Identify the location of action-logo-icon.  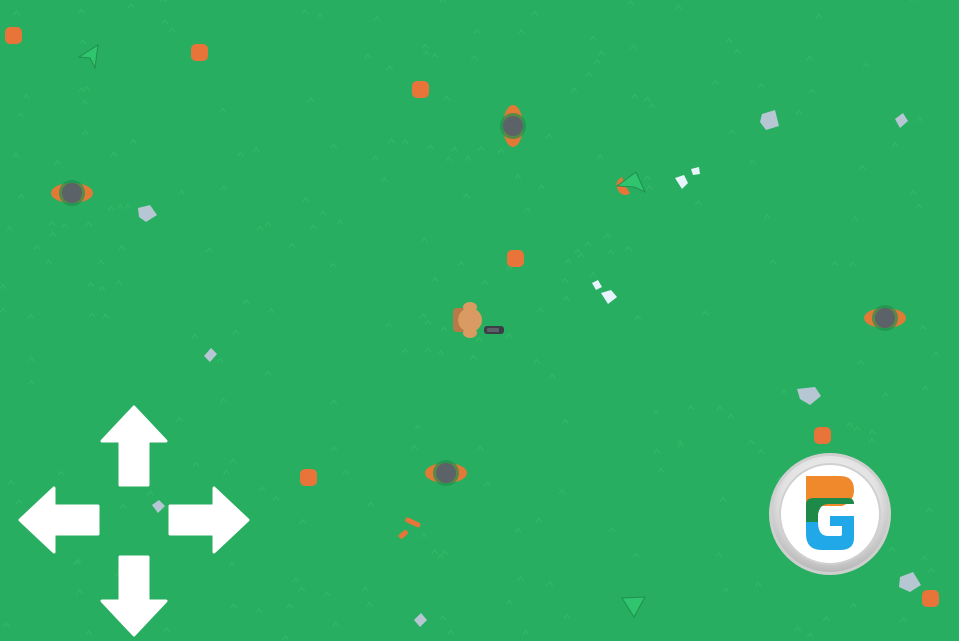
(830, 514).